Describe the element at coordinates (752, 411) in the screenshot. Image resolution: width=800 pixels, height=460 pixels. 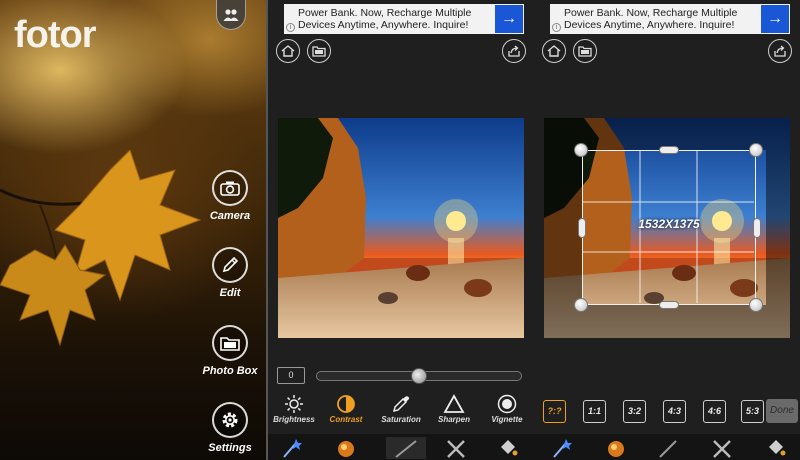
I see `ratio-5-3: 5:3` at that location.